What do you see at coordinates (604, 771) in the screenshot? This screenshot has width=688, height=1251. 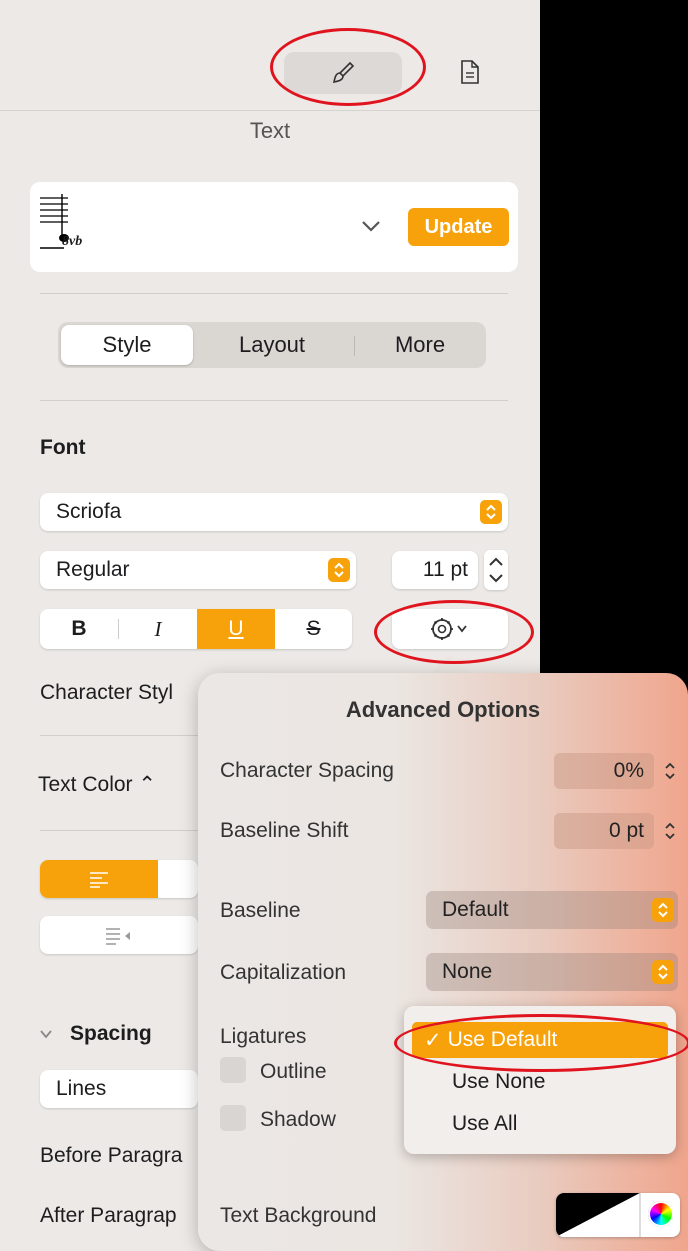 I see `character-spacing-field: 0%` at bounding box center [604, 771].